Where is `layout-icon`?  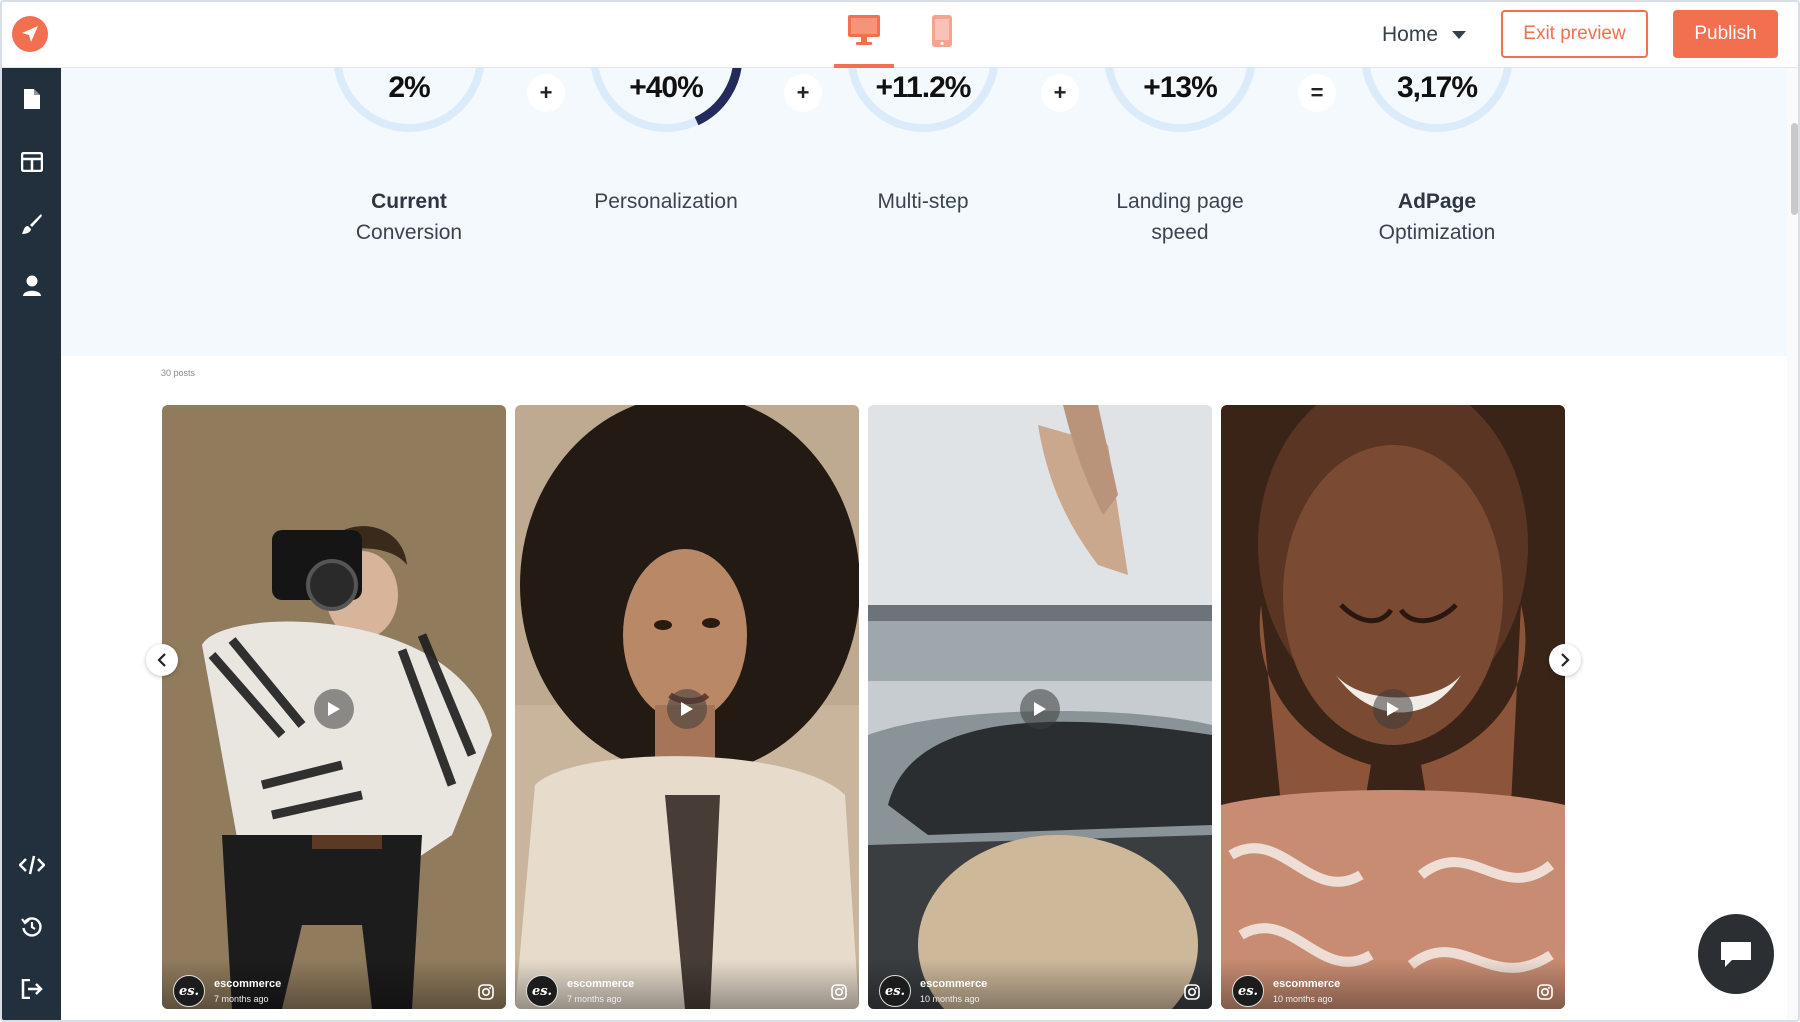 layout-icon is located at coordinates (31, 162).